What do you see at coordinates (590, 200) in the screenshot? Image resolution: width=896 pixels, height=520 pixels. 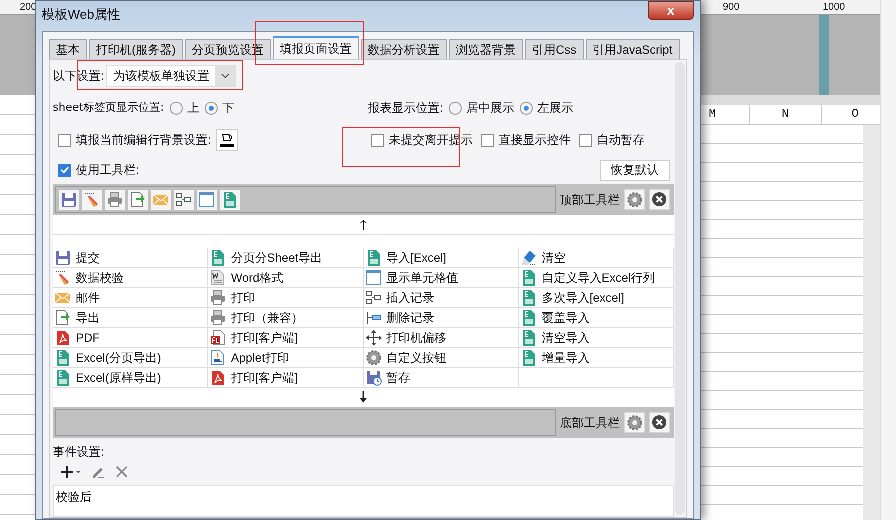 I see `toolbar-label: 顶部工具栏` at bounding box center [590, 200].